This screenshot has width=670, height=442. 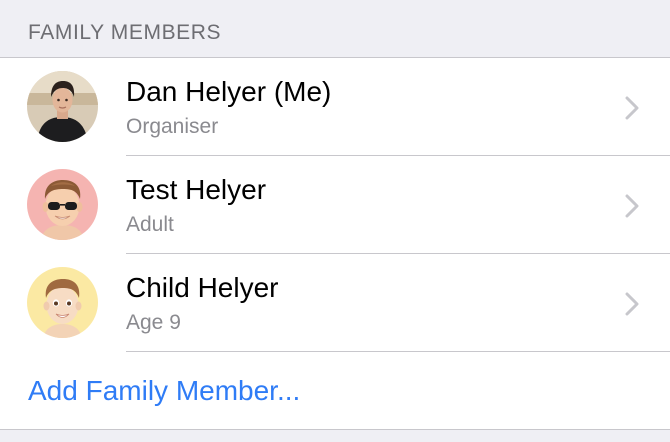 I want to click on member-name: Child Helyer, so click(x=202, y=287).